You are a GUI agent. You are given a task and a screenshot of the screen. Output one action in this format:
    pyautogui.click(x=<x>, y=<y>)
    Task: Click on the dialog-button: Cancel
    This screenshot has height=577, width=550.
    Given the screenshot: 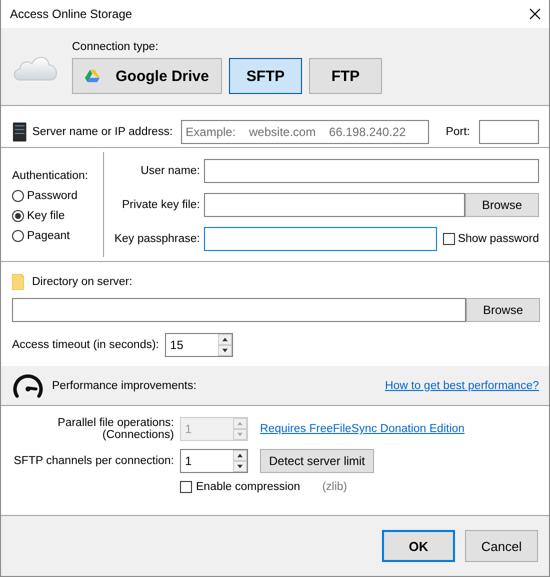 What is the action you would take?
    pyautogui.click(x=501, y=546)
    